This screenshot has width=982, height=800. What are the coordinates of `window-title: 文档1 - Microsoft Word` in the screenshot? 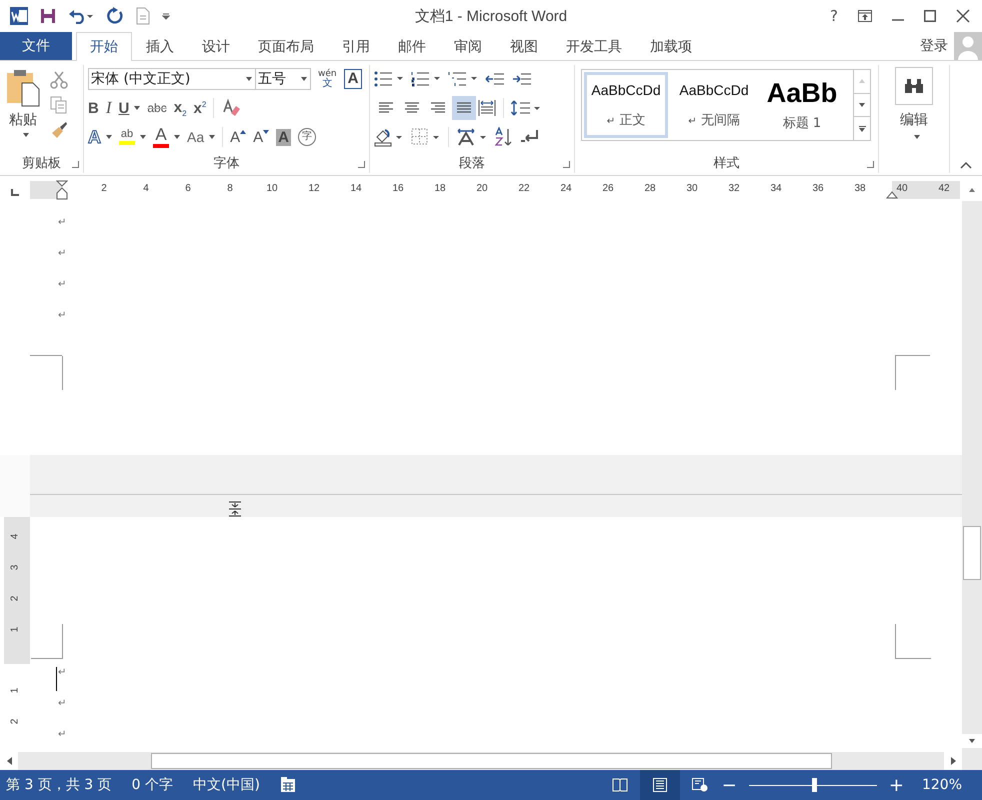 It's located at (491, 16).